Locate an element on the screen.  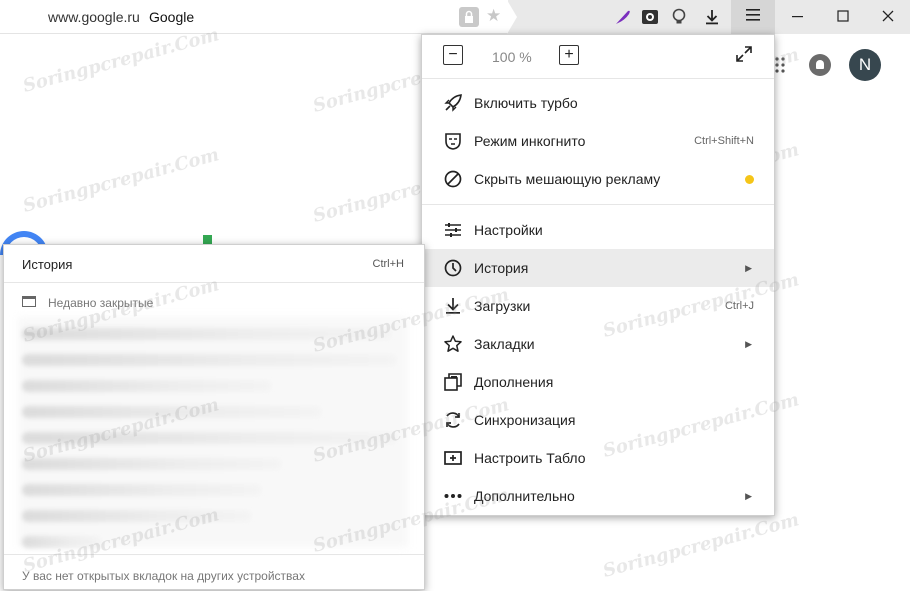
apps-grid-icon is located at coordinates (781, 65).